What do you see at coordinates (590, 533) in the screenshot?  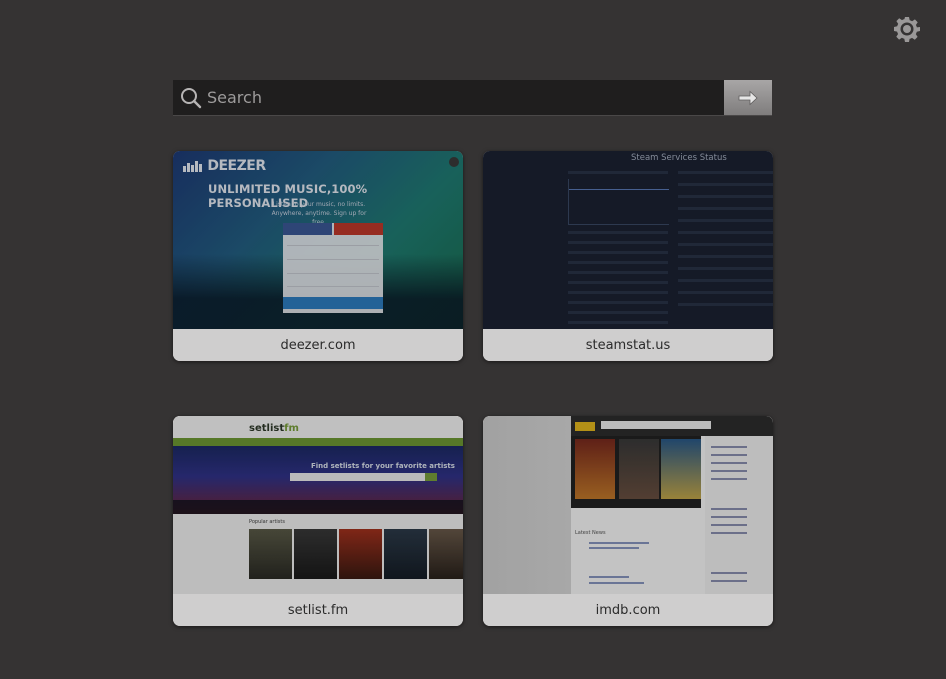 I see `thumb-section: Latest News` at bounding box center [590, 533].